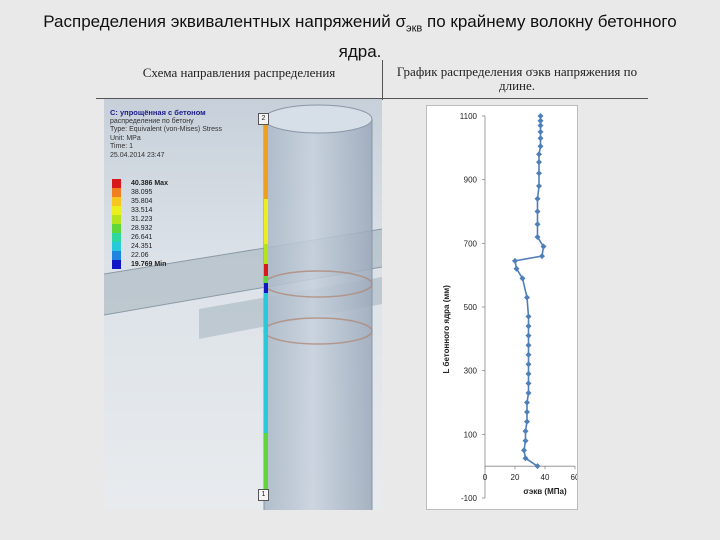 The height and width of the screenshot is (540, 720). Describe the element at coordinates (142, 210) in the screenshot. I see `legend-label: 33.514` at that location.